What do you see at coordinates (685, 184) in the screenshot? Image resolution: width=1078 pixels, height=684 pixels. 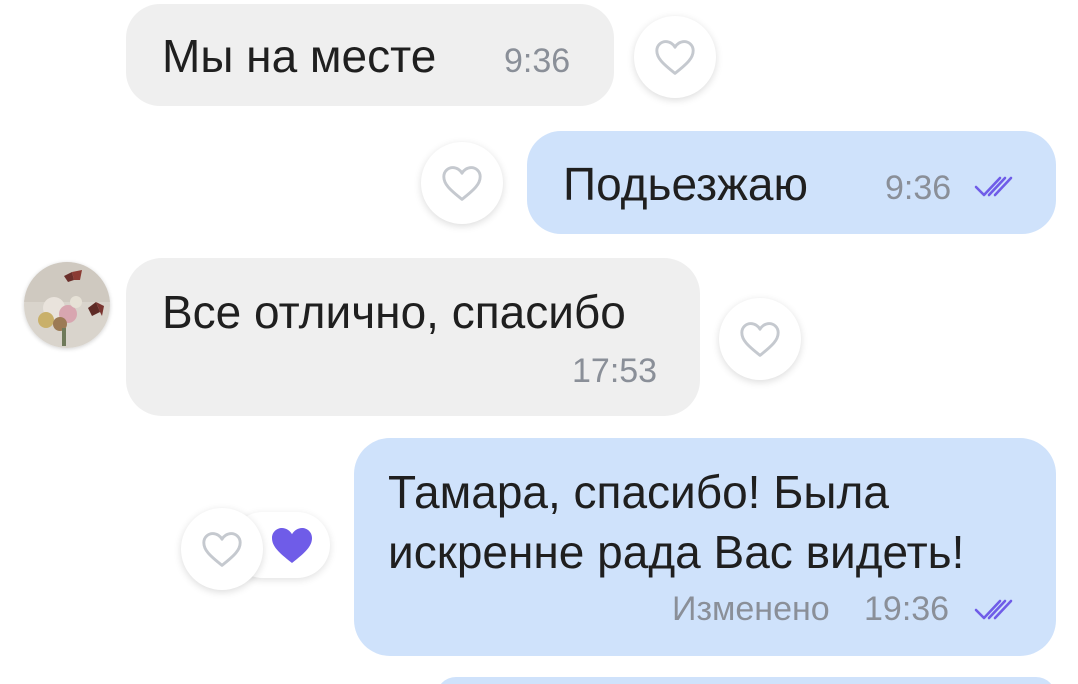 I see `message-text: Подьезжаю` at bounding box center [685, 184].